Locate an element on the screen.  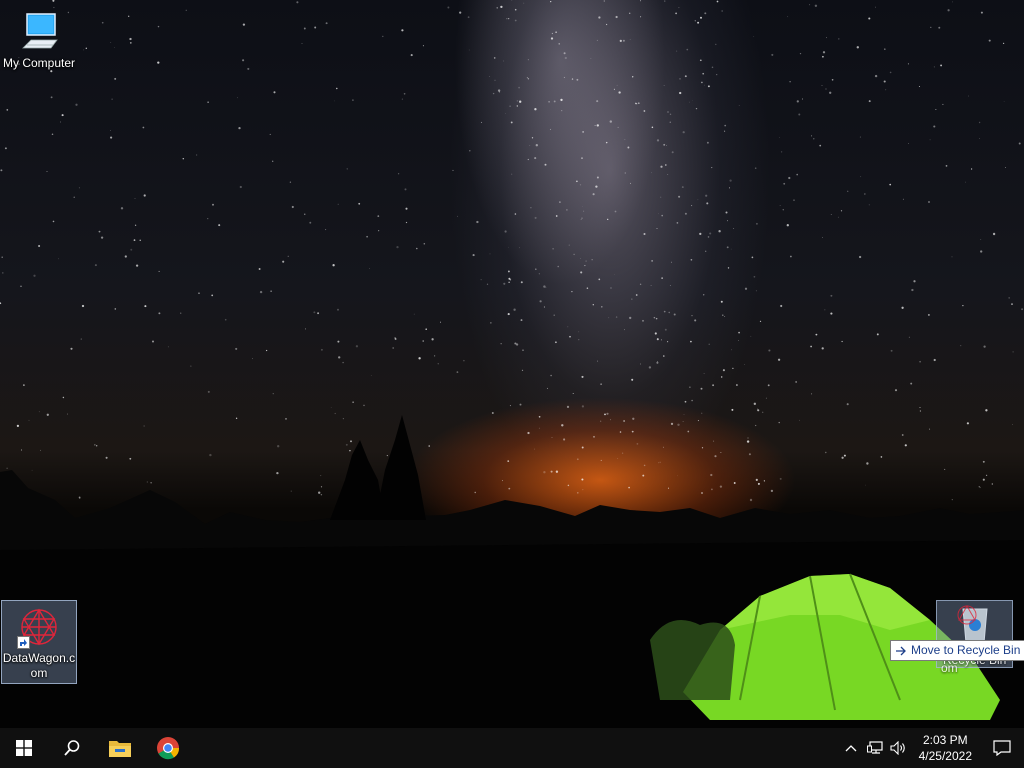
network-icon is located at coordinates (874, 747).